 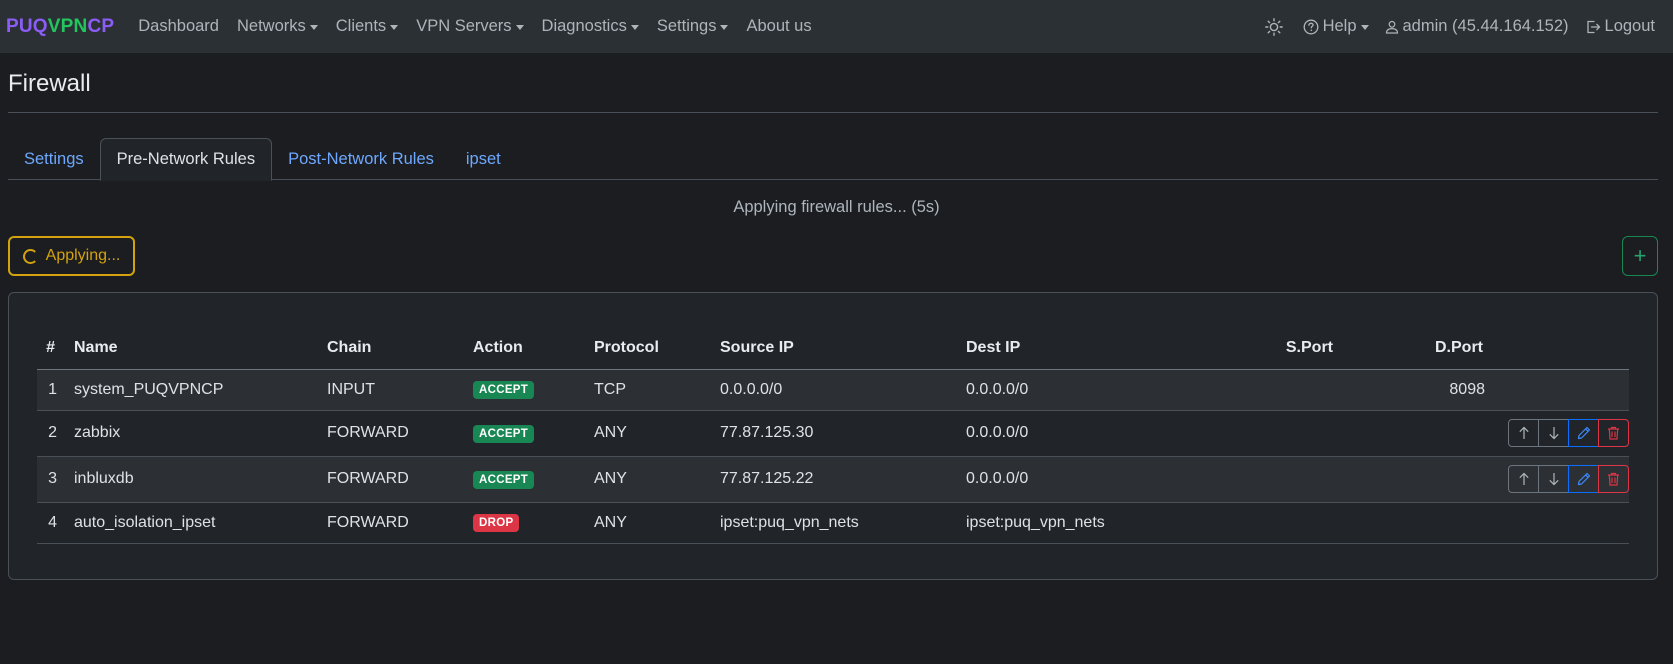 I want to click on nav-vpn-servers: VPN Servers, so click(x=470, y=26).